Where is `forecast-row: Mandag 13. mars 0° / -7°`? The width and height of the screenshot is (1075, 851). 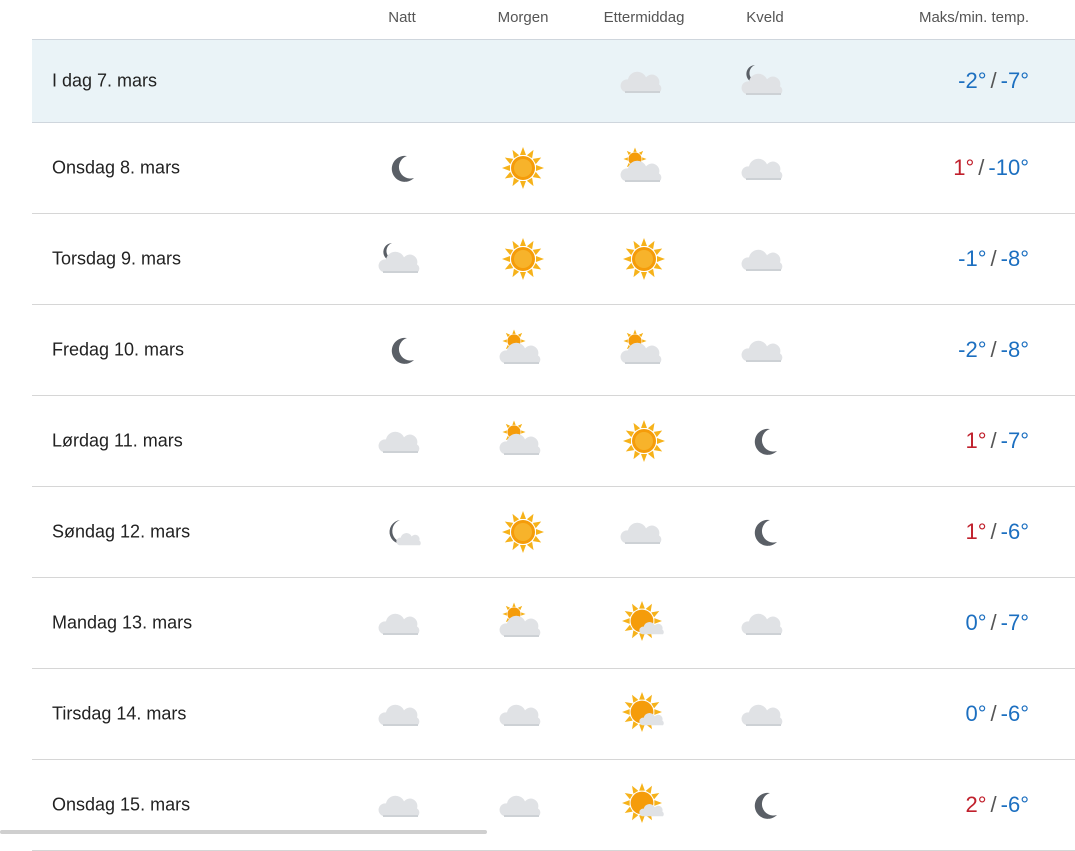 forecast-row: Mandag 13. mars 0° / -7° is located at coordinates (553, 623).